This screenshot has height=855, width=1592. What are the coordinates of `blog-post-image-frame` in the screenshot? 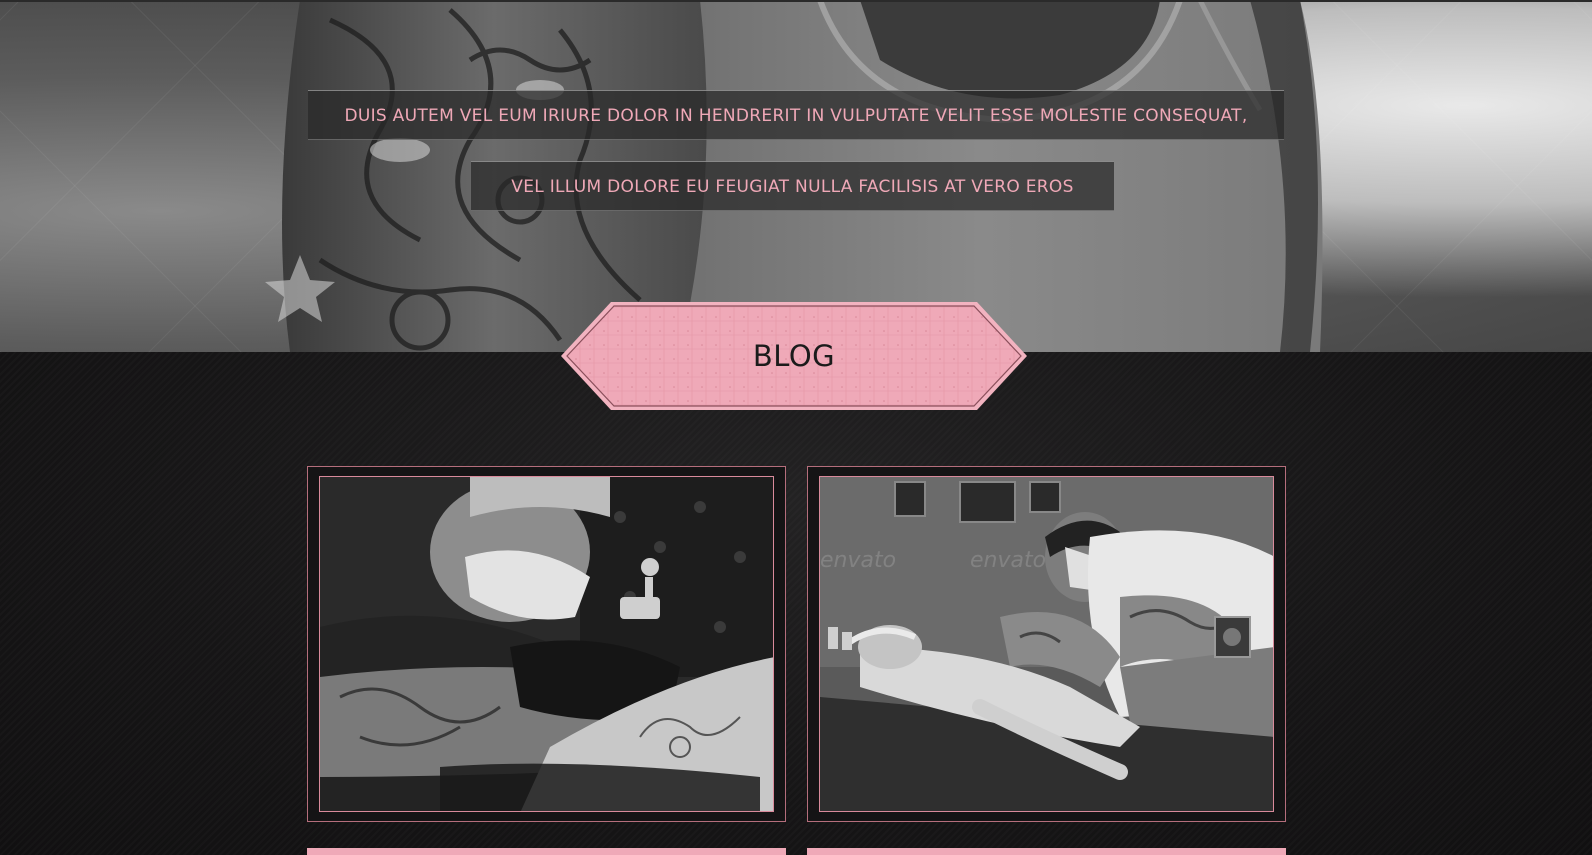 It's located at (546, 644).